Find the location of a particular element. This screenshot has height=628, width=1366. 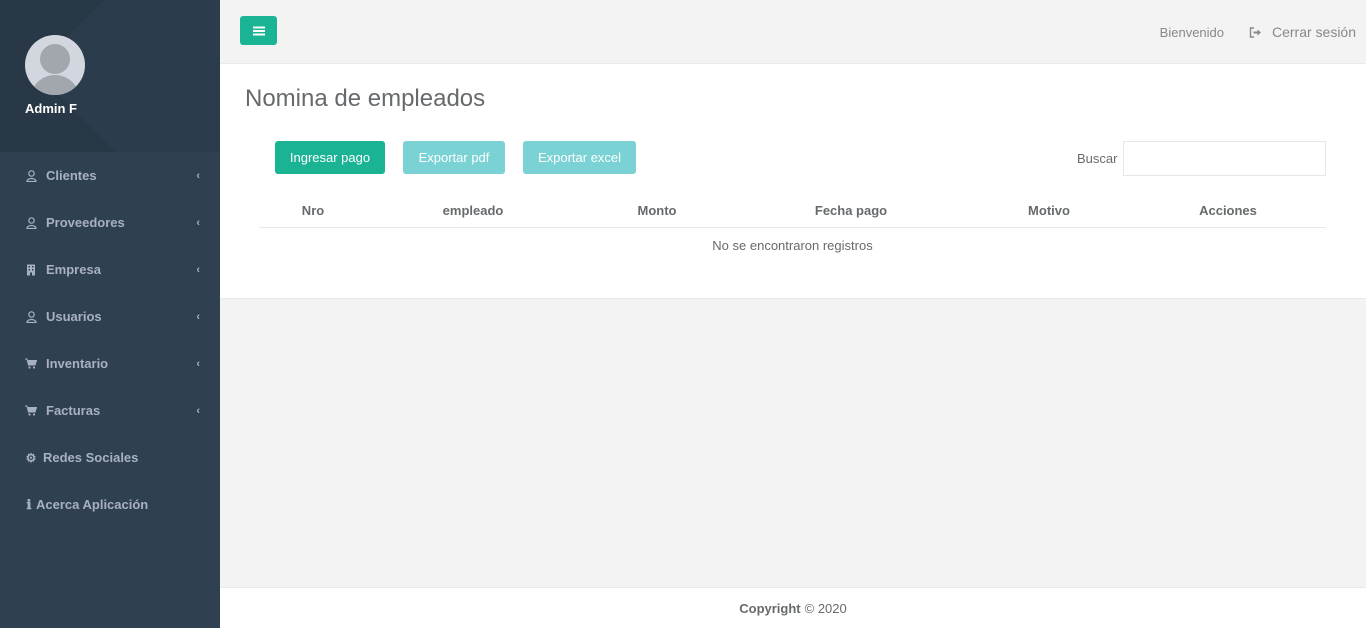

sidebar-item-label: Proveedores is located at coordinates (85, 222).